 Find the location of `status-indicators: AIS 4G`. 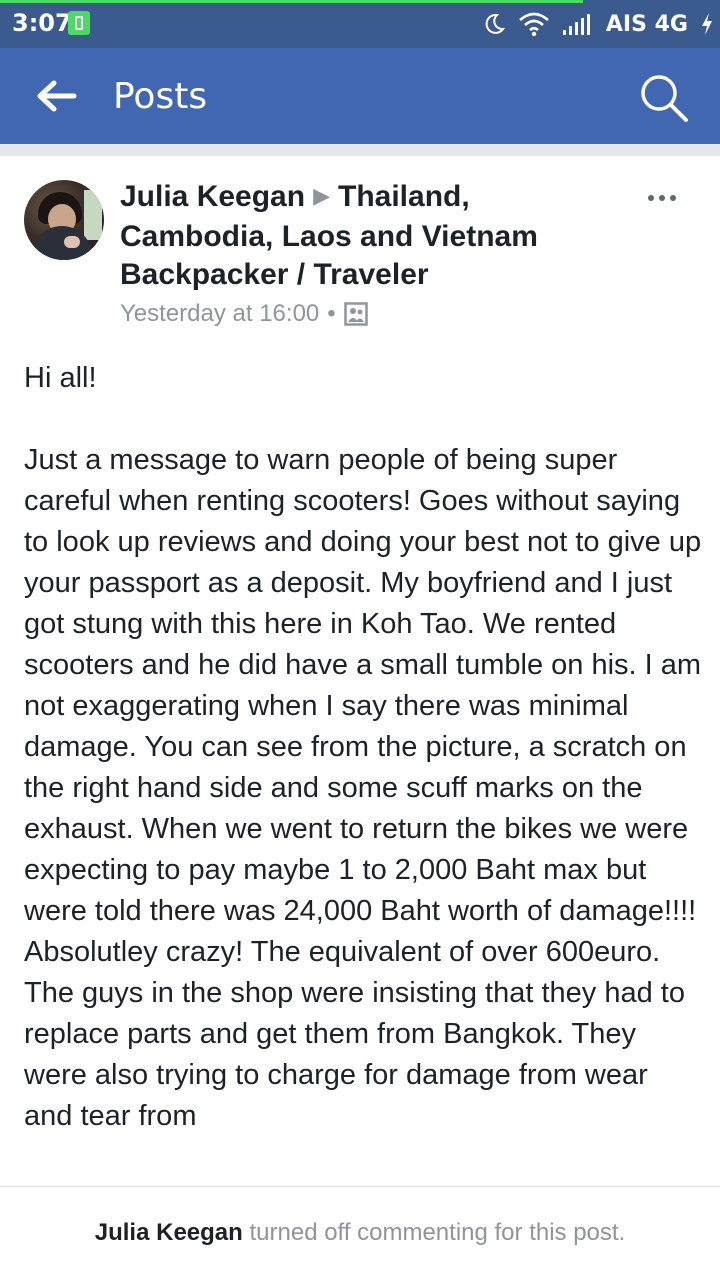

status-indicators: AIS 4G is located at coordinates (598, 24).